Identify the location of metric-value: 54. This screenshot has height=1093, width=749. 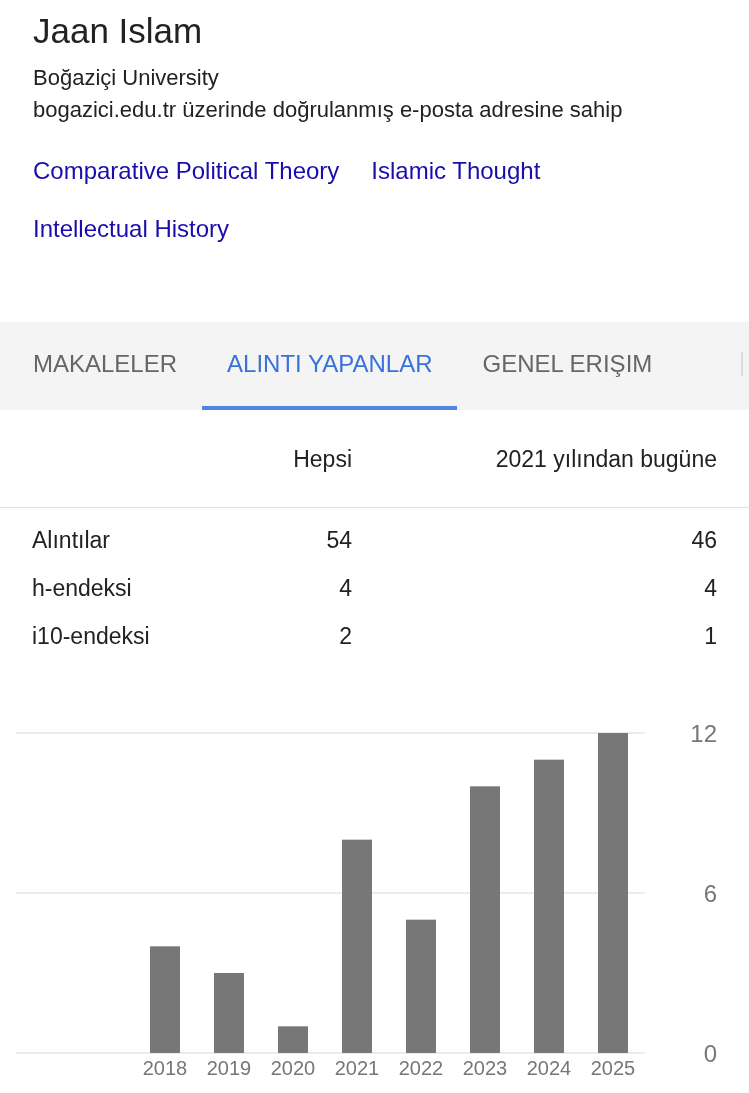
(338, 540).